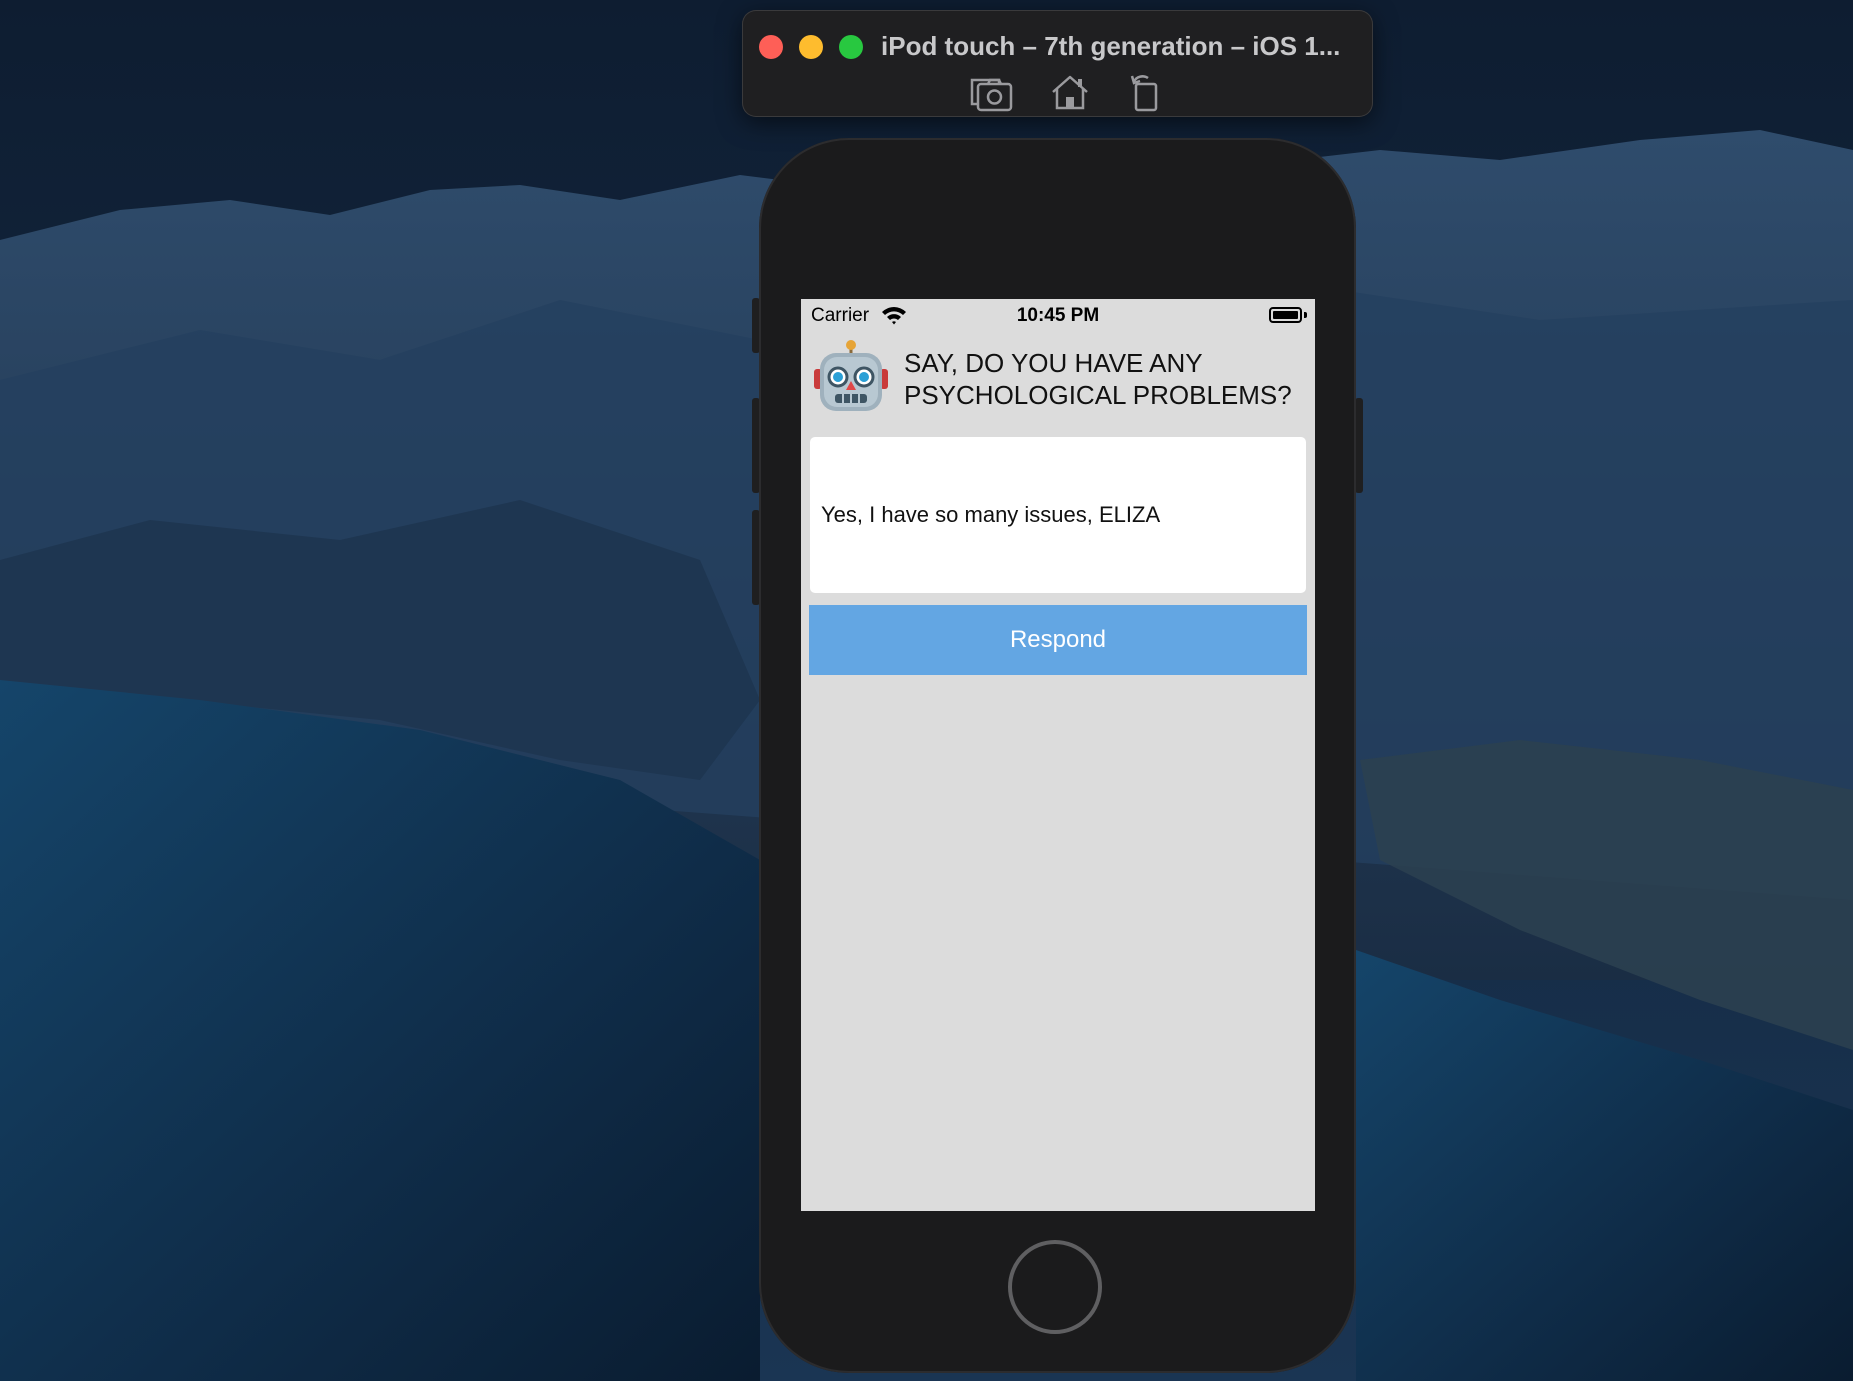  What do you see at coordinates (991, 514) in the screenshot?
I see `answer-text-value: Yes, I have so many issues, ELIZA` at bounding box center [991, 514].